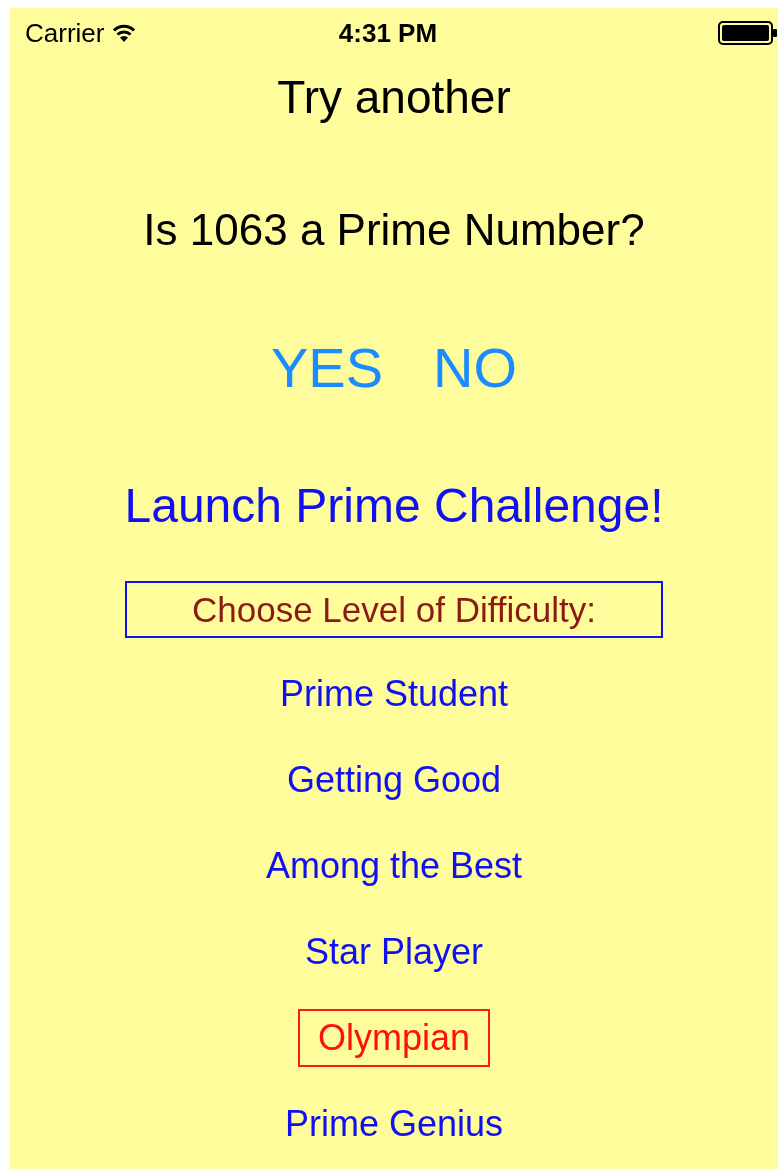  What do you see at coordinates (394, 230) in the screenshot?
I see `question-text: Is 1063 a Prime Number?` at bounding box center [394, 230].